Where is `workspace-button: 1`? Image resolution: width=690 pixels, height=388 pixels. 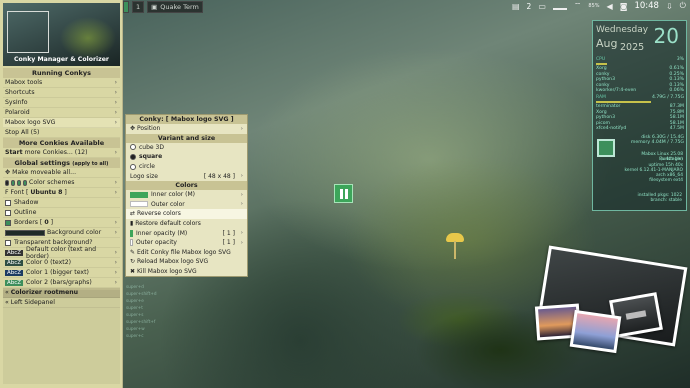 workspace-button: 1 is located at coordinates (138, 7).